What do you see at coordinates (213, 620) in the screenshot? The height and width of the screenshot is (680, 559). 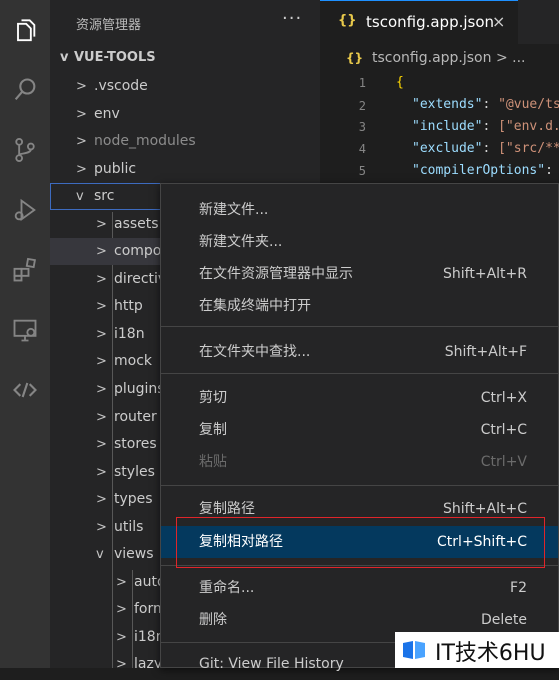 I see `menu-label: 删除` at bounding box center [213, 620].